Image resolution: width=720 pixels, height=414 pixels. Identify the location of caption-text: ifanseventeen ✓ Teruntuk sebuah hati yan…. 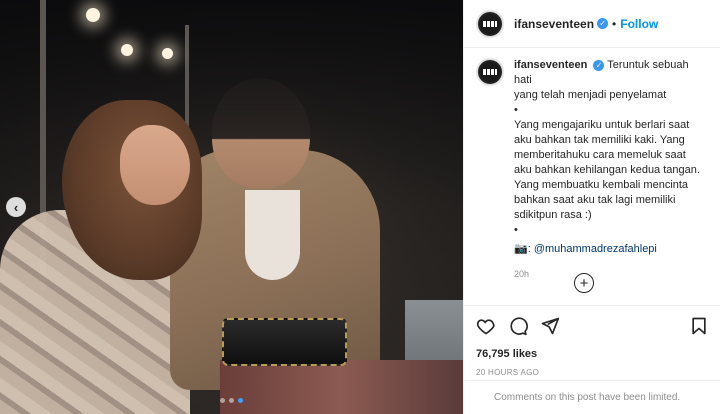
(609, 168).